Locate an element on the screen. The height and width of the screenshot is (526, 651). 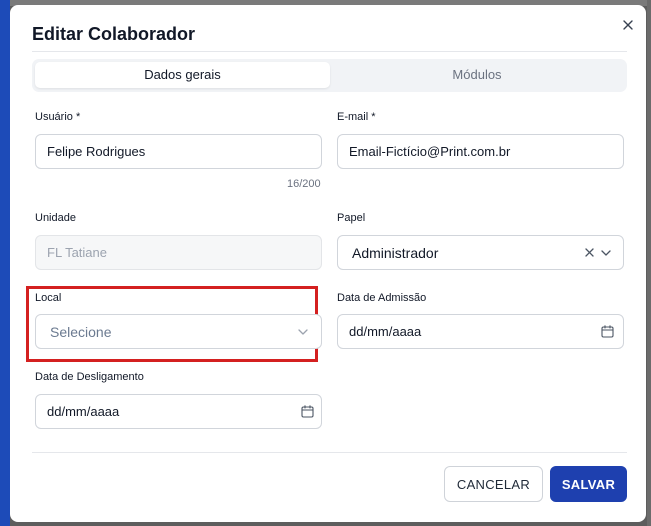
data-admissao-label: Data de Admissão is located at coordinates (382, 298).